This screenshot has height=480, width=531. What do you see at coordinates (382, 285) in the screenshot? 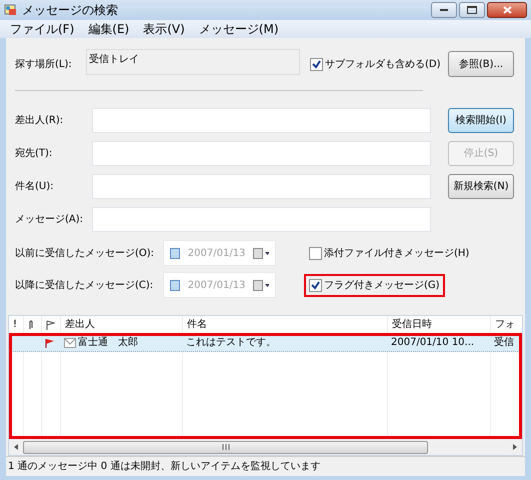
I see `checkbox-label: フラグ付きメッセージ(G)` at bounding box center [382, 285].